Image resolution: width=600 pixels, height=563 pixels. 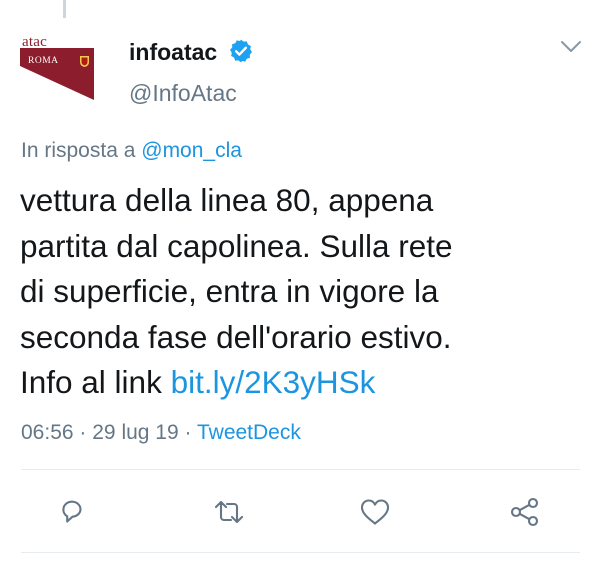 What do you see at coordinates (241, 51) in the screenshot?
I see `verified-badge-icon` at bounding box center [241, 51].